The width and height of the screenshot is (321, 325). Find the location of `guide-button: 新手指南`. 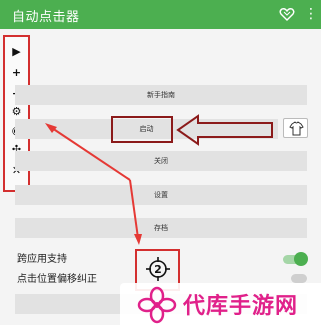

guide-button: 新手指南 is located at coordinates (161, 95).